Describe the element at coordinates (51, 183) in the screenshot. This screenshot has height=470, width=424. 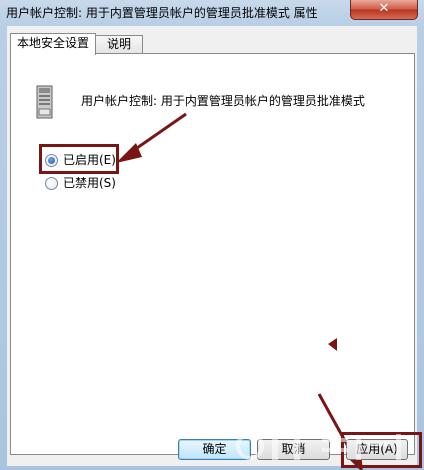
I see `radio-button` at that location.